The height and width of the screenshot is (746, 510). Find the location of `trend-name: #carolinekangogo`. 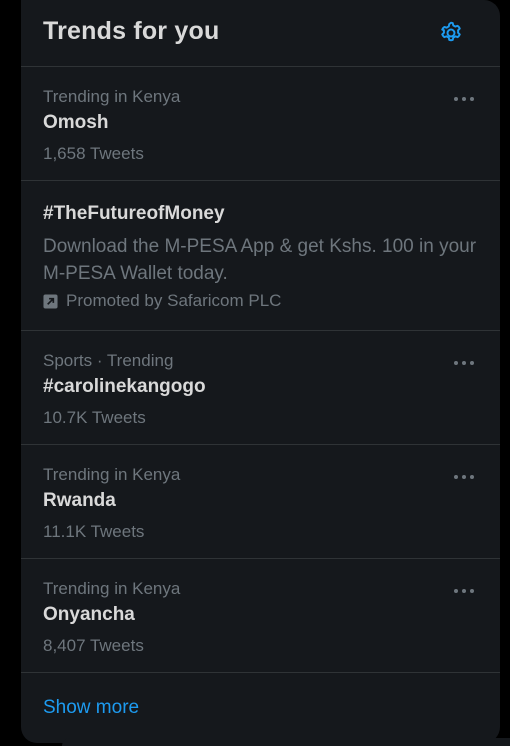

trend-name: #carolinekangogo is located at coordinates (124, 386).